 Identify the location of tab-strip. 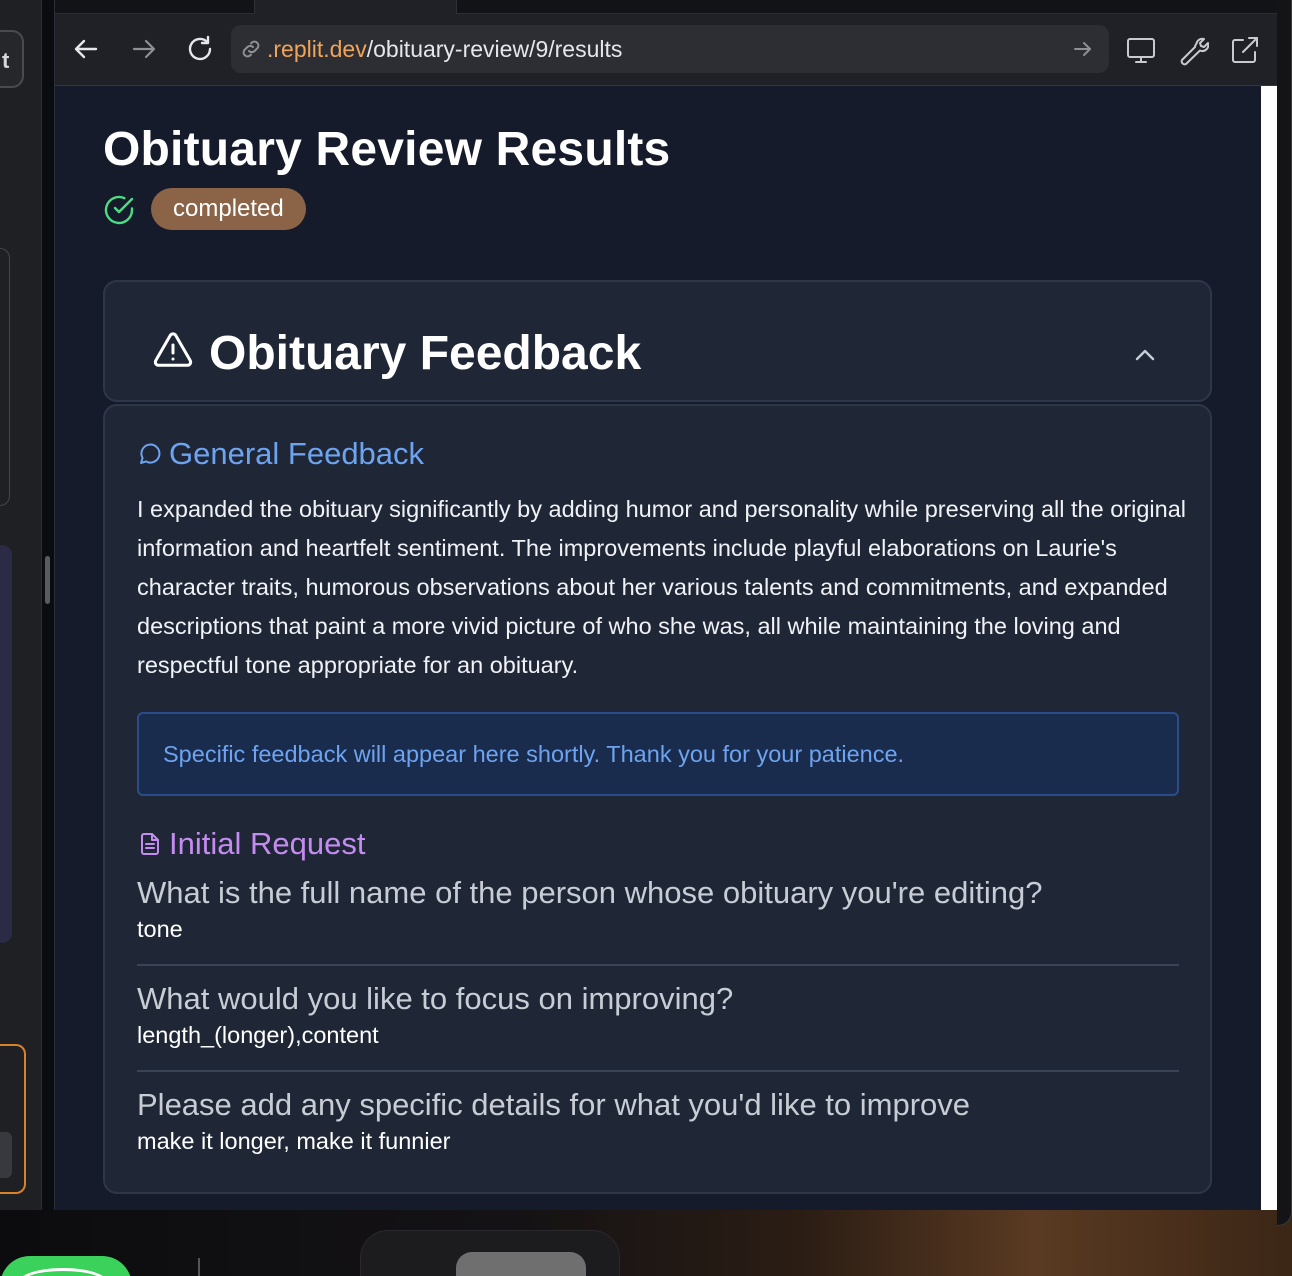
(666, 7).